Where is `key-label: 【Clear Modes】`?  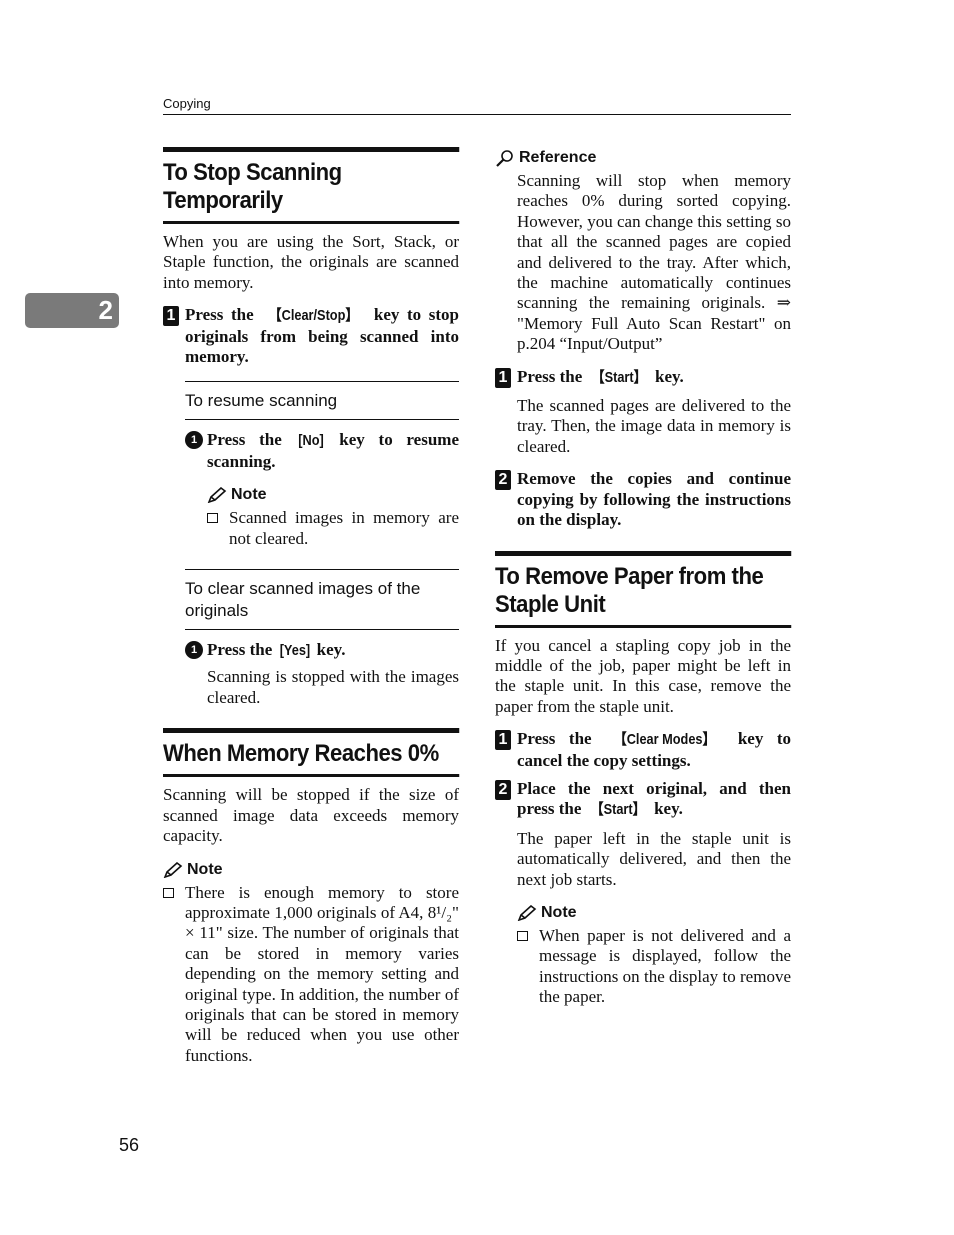 key-label: 【Clear Modes】 is located at coordinates (665, 740).